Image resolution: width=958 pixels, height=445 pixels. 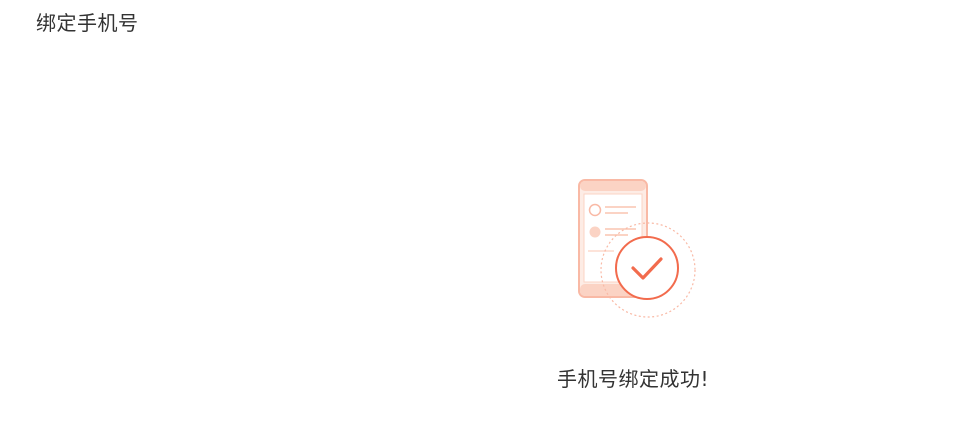 I want to click on success-message: 手机号绑定成功!, so click(x=633, y=379).